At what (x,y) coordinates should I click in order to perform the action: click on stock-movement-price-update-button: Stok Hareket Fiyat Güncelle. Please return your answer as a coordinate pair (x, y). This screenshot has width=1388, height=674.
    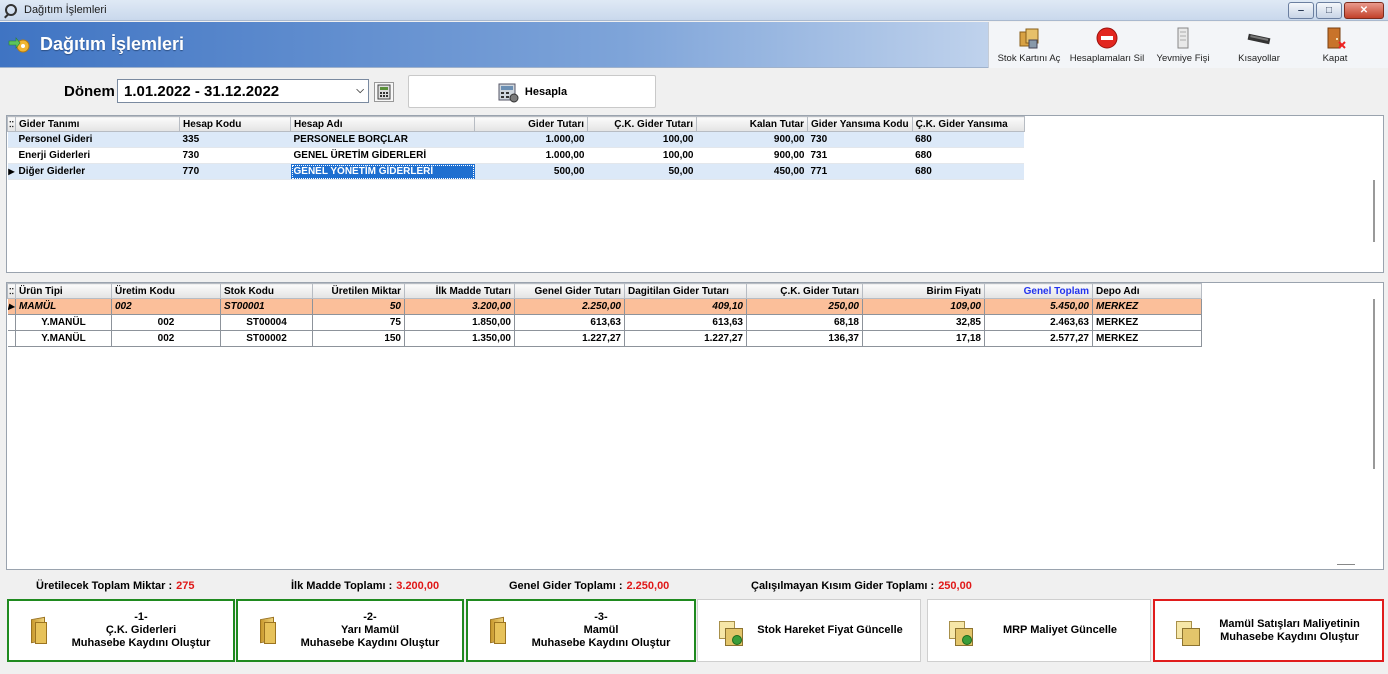
    Looking at the image, I should click on (809, 630).